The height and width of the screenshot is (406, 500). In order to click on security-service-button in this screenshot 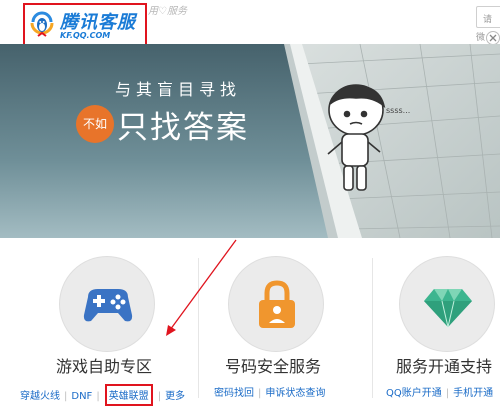, I will do `click(276, 304)`.